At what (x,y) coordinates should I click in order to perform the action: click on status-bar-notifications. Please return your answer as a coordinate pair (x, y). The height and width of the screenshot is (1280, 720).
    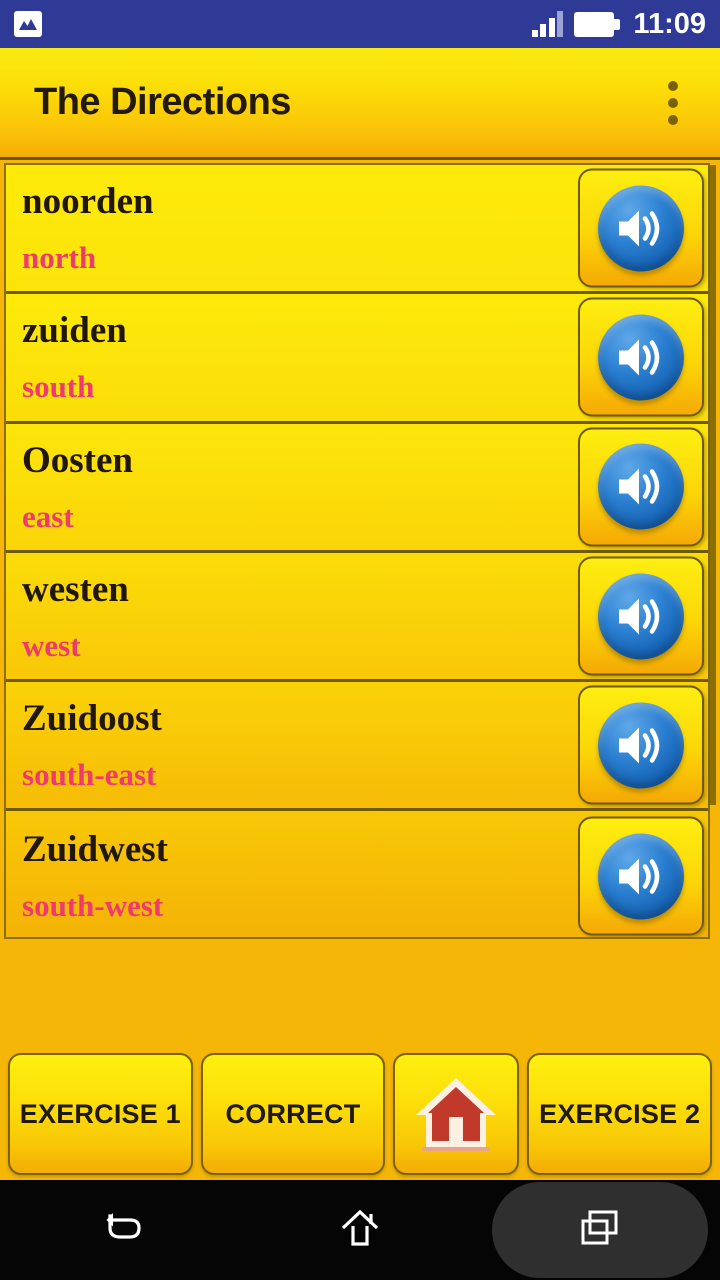
    Looking at the image, I should click on (28, 24).